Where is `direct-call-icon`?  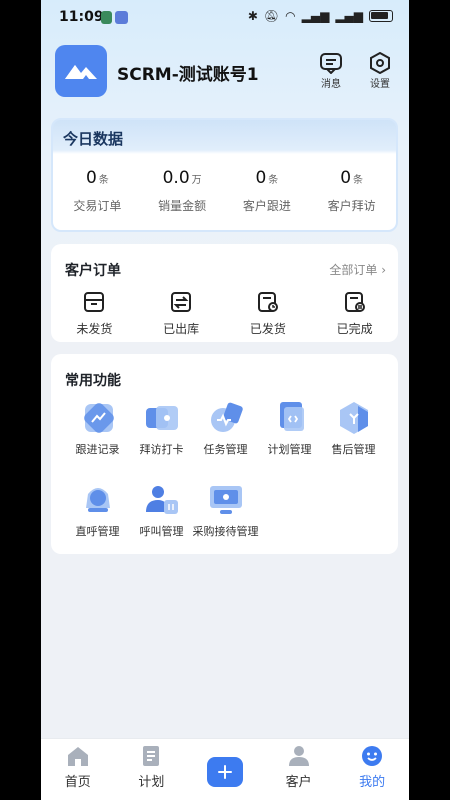 direct-call-icon is located at coordinates (98, 500).